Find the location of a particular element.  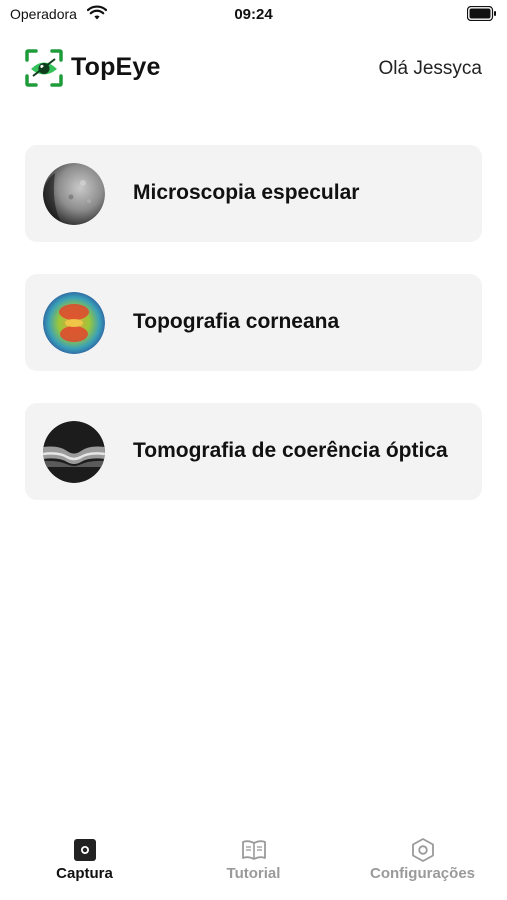

book-icon is located at coordinates (253, 850).